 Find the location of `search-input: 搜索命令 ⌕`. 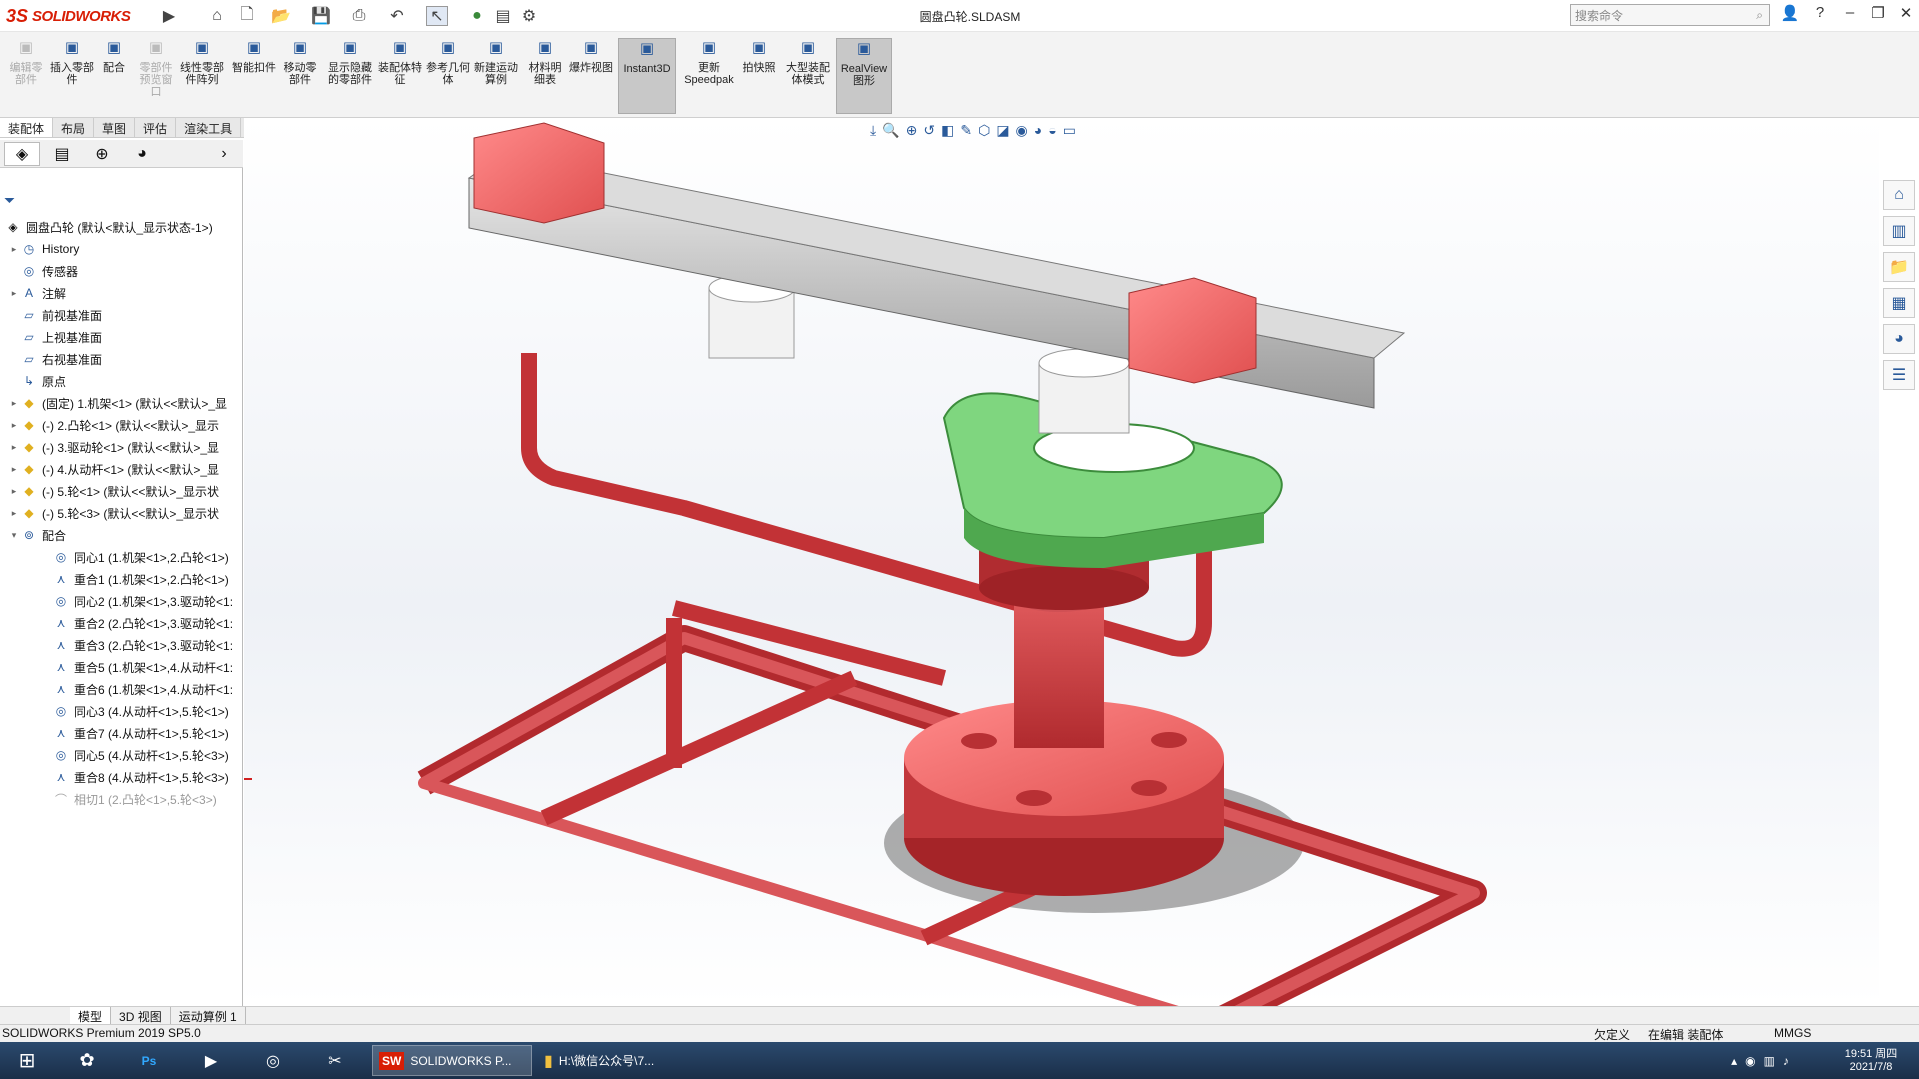

search-input: 搜索命令 ⌕ is located at coordinates (1670, 15).